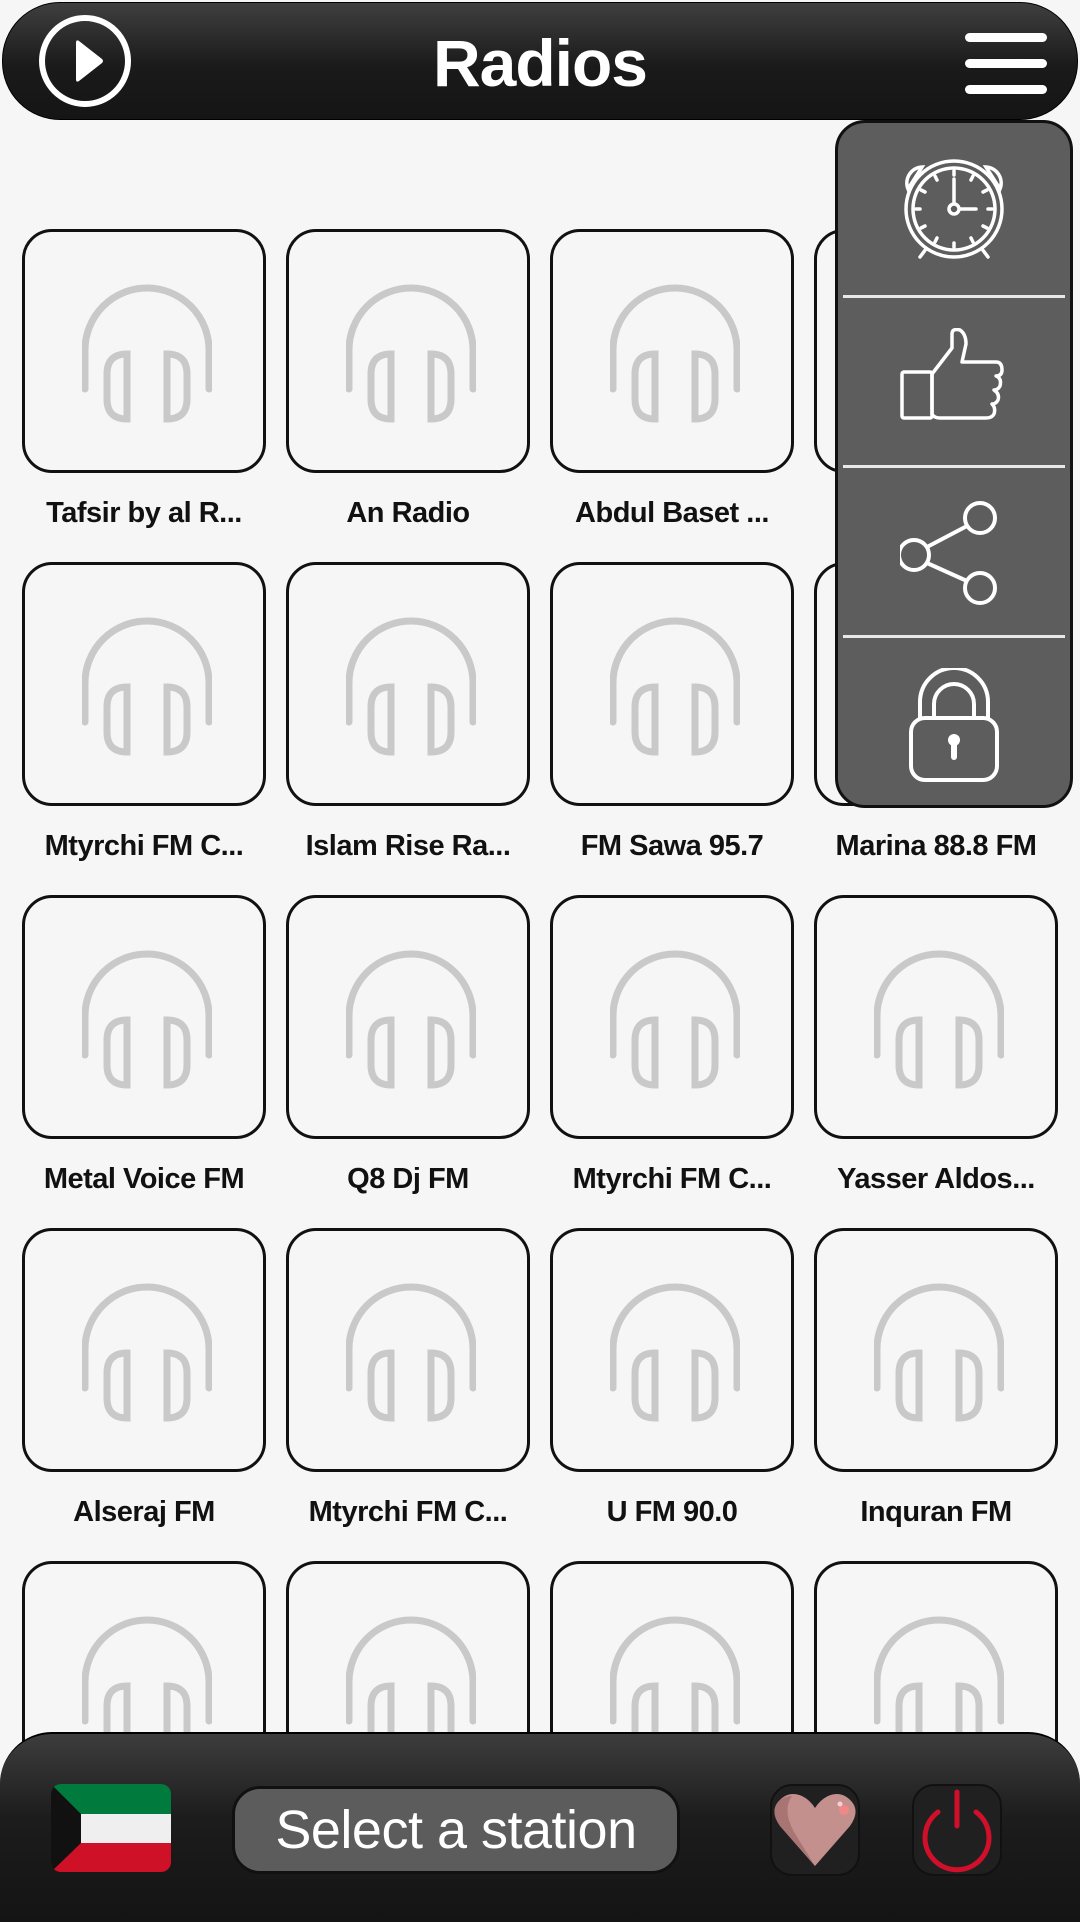  I want to click on top-bar-background: Radios, so click(540, 61).